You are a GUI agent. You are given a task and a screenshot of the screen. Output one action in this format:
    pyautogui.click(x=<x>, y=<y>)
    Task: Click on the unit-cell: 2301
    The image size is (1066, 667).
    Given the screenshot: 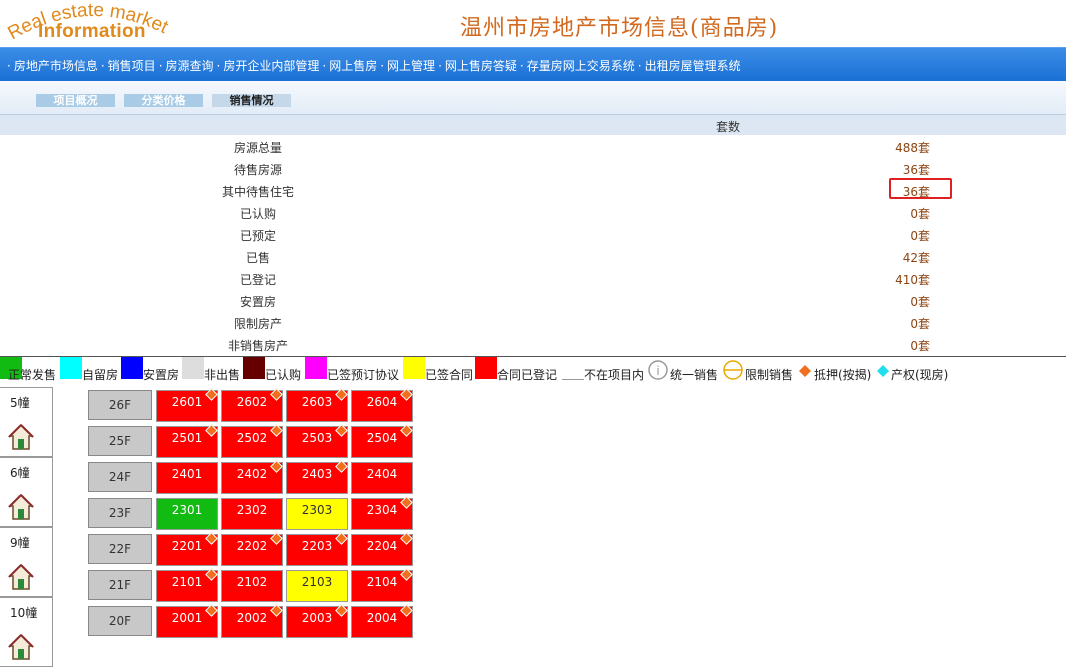 What is the action you would take?
    pyautogui.click(x=187, y=514)
    